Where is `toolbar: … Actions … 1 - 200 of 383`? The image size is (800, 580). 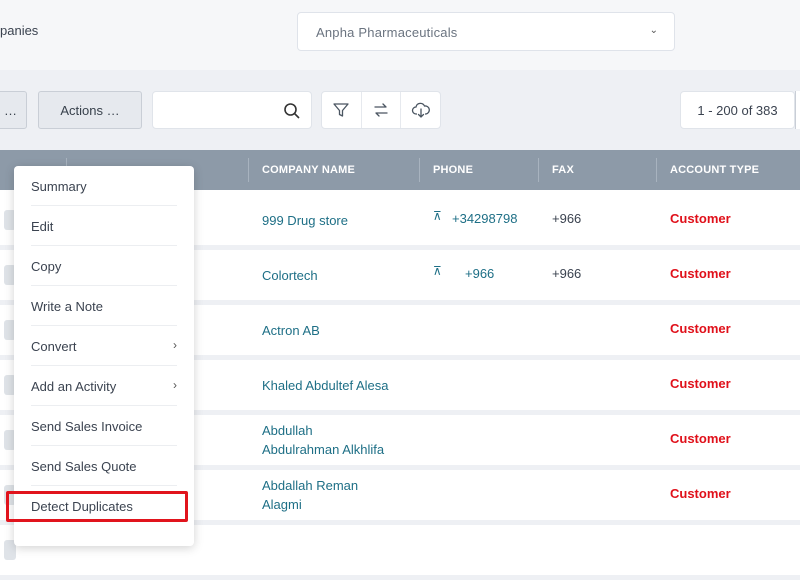 toolbar: … Actions … 1 - 200 of 383 is located at coordinates (400, 110).